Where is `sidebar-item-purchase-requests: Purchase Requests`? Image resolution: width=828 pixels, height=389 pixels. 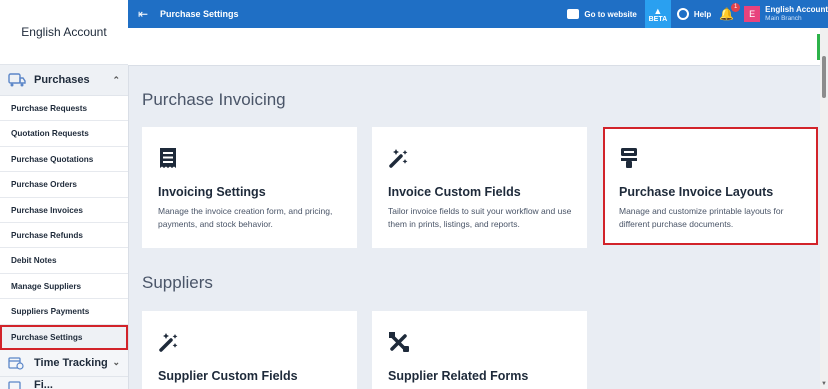 sidebar-item-purchase-requests: Purchase Requests is located at coordinates (64, 109).